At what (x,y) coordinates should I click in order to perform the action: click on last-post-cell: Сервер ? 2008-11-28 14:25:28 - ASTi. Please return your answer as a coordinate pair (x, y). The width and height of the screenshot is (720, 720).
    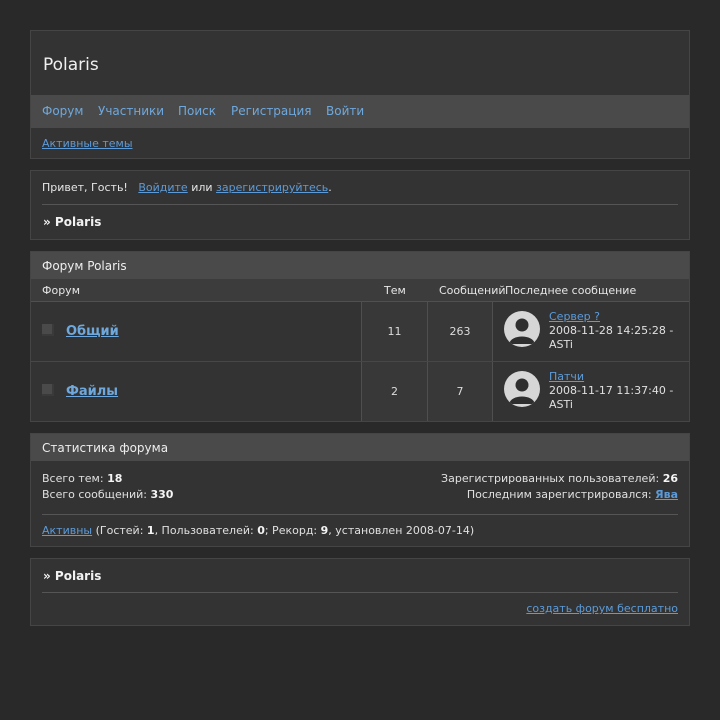
    Looking at the image, I should click on (591, 331).